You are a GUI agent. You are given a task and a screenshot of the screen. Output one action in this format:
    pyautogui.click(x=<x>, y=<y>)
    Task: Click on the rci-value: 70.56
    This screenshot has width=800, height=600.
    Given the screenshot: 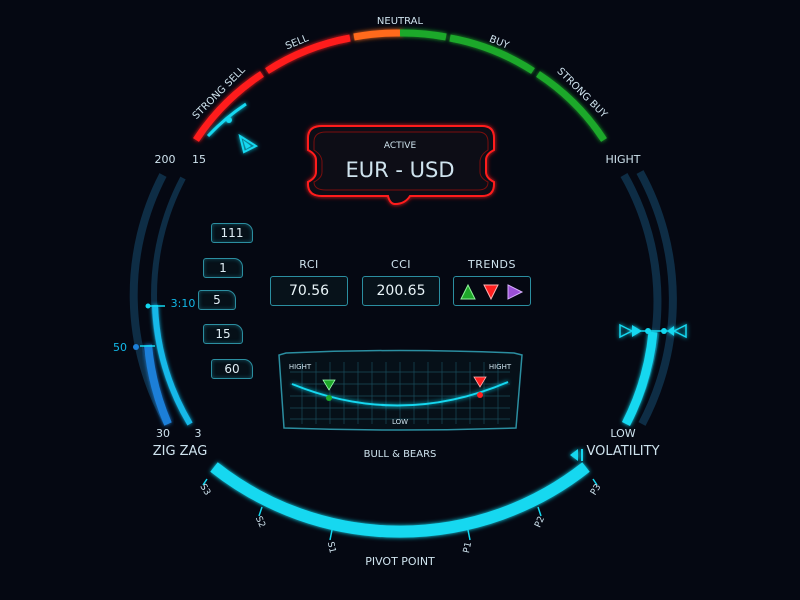 What is the action you would take?
    pyautogui.click(x=309, y=291)
    